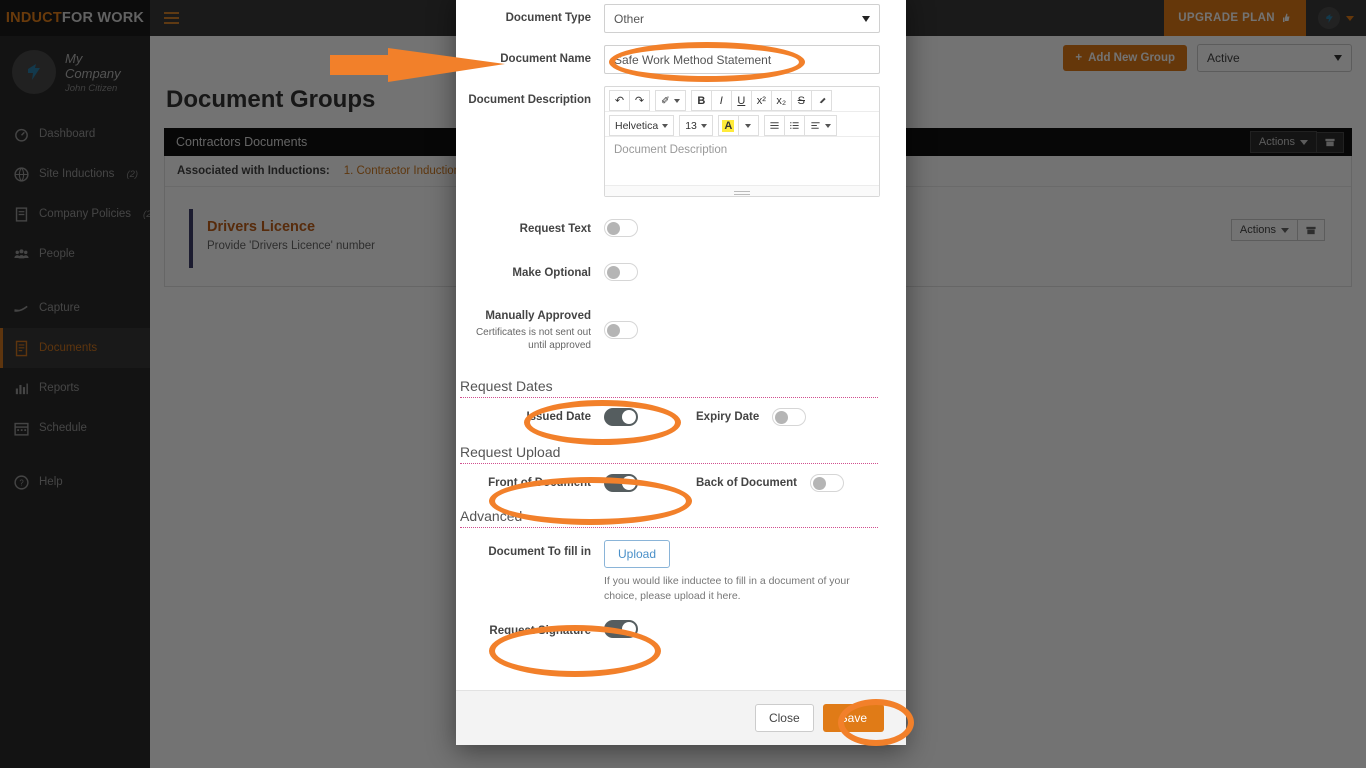 The width and height of the screenshot is (1366, 768). I want to click on request-signature-label: Request Signature, so click(540, 630).